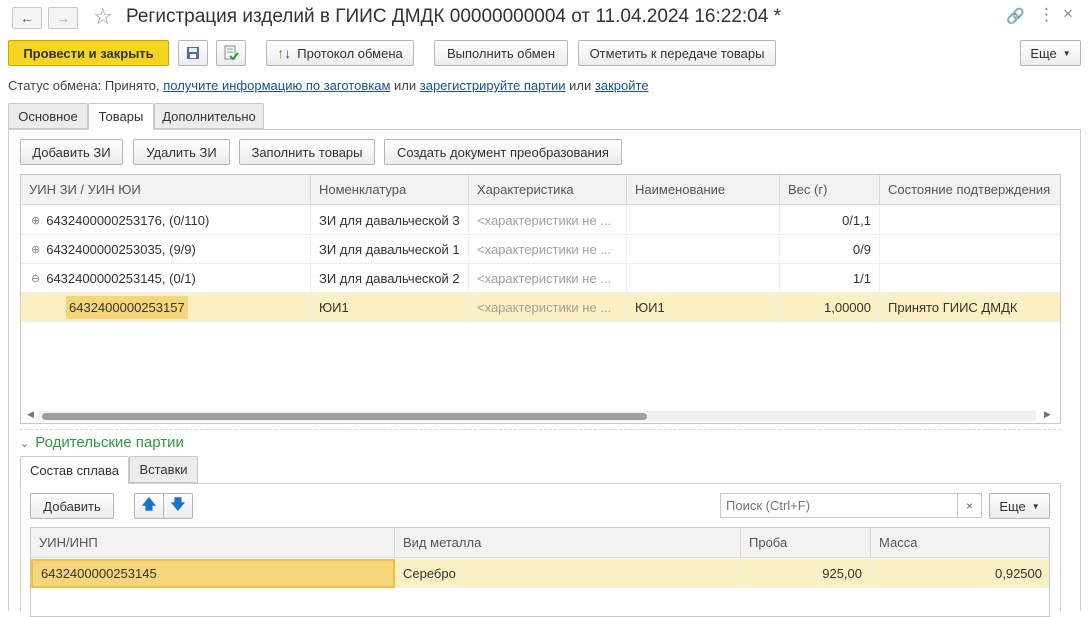 This screenshot has width=1091, height=617. Describe the element at coordinates (568, 573) in the screenshot. I see `cell-metal: Серебро` at that location.